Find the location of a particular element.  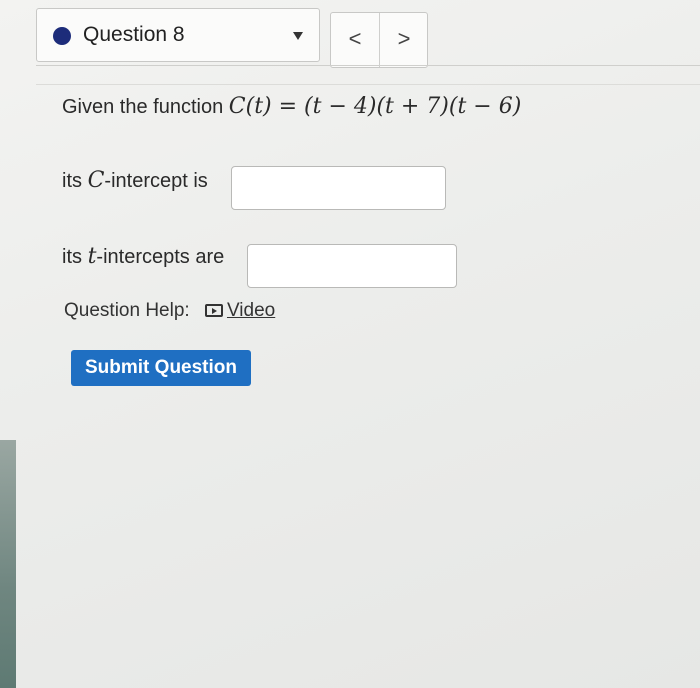

video-icon is located at coordinates (213, 311).